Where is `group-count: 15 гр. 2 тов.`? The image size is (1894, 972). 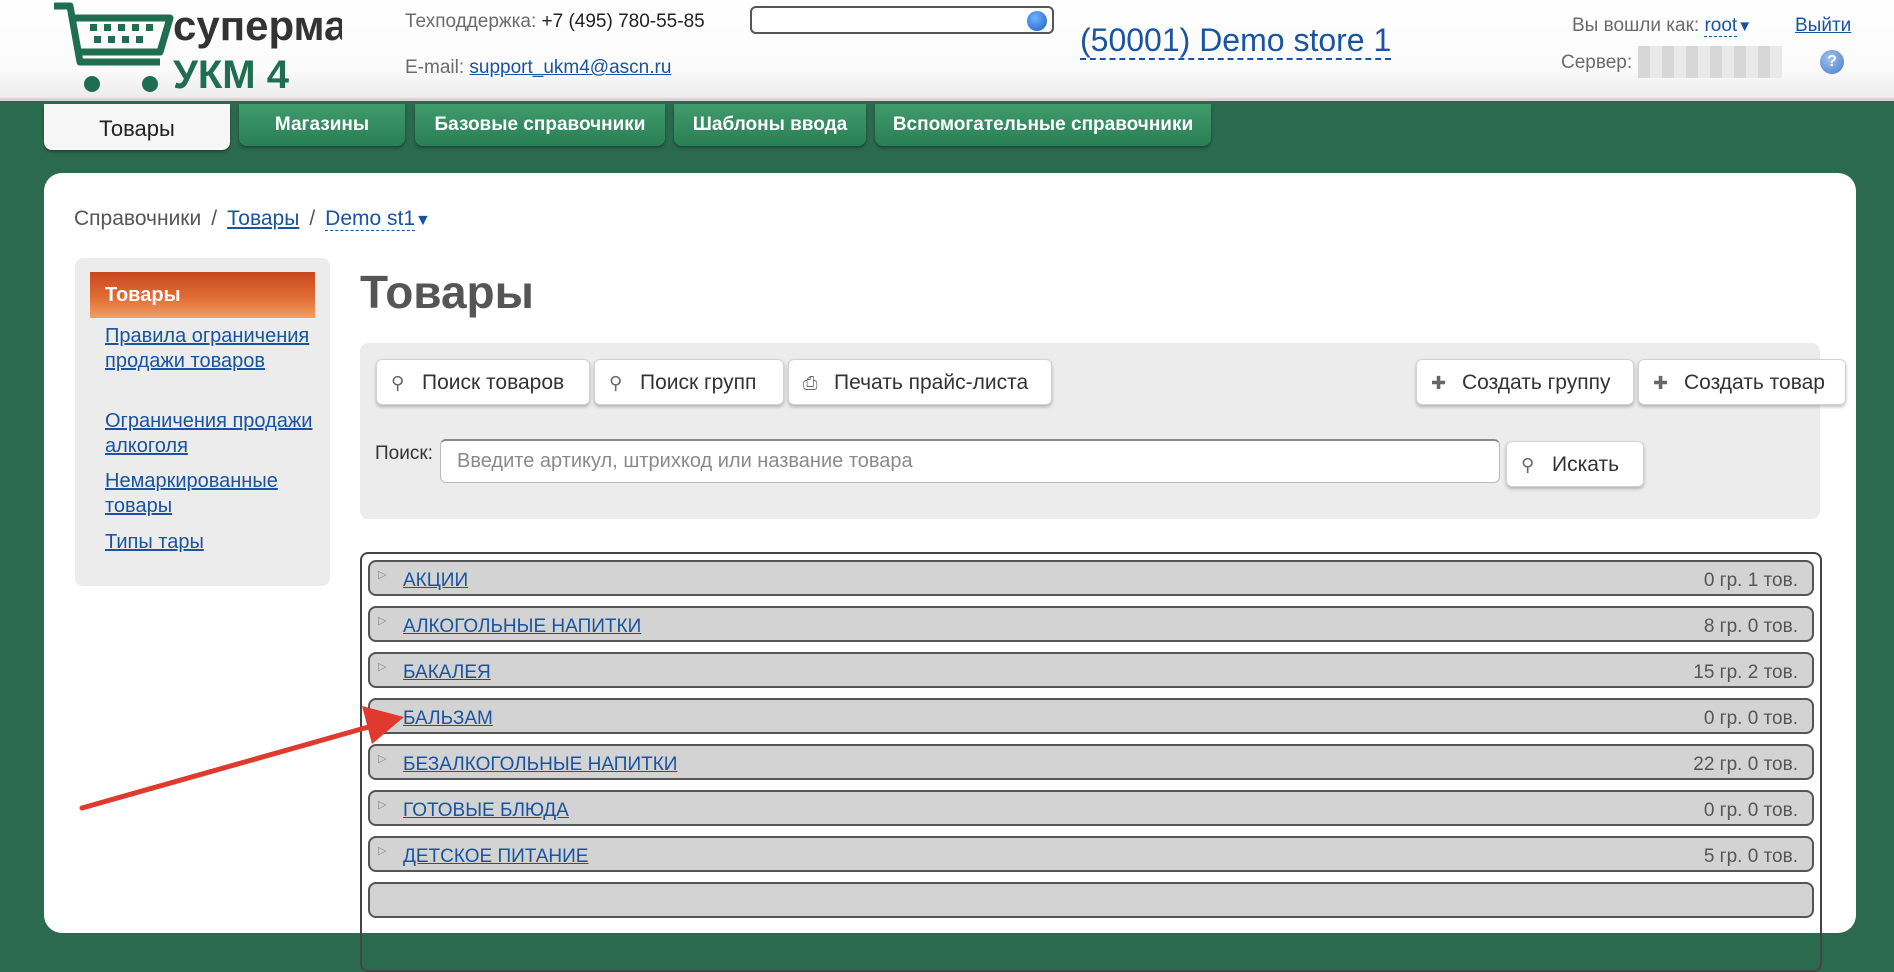
group-count: 15 гр. 2 тов. is located at coordinates (1745, 672).